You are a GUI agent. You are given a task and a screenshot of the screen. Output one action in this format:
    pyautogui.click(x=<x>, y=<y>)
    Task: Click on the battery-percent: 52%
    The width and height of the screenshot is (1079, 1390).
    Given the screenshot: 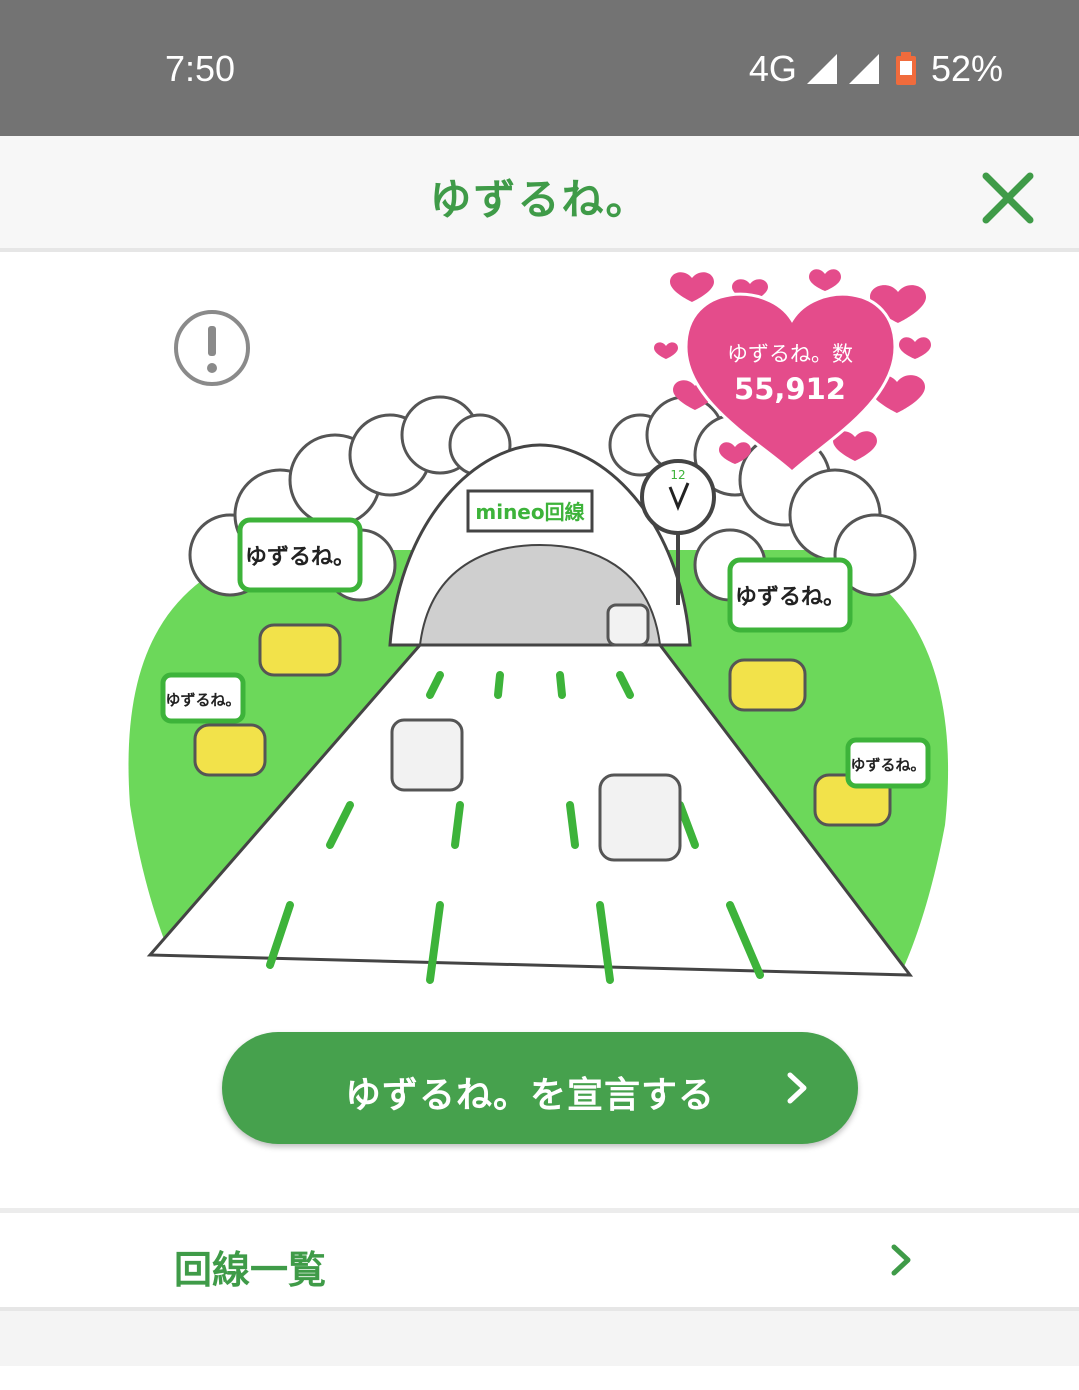 What is the action you would take?
    pyautogui.click(x=966, y=68)
    